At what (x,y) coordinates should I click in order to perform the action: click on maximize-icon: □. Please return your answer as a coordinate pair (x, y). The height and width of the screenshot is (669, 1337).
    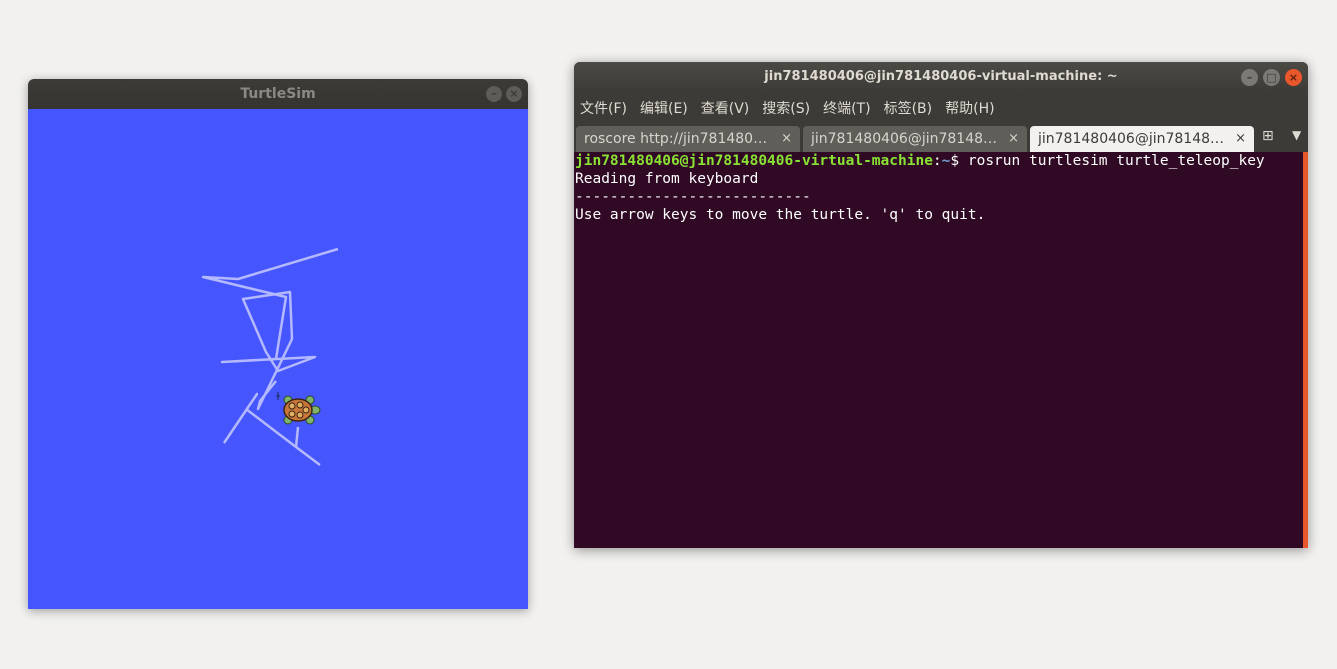
    Looking at the image, I should click on (1271, 77).